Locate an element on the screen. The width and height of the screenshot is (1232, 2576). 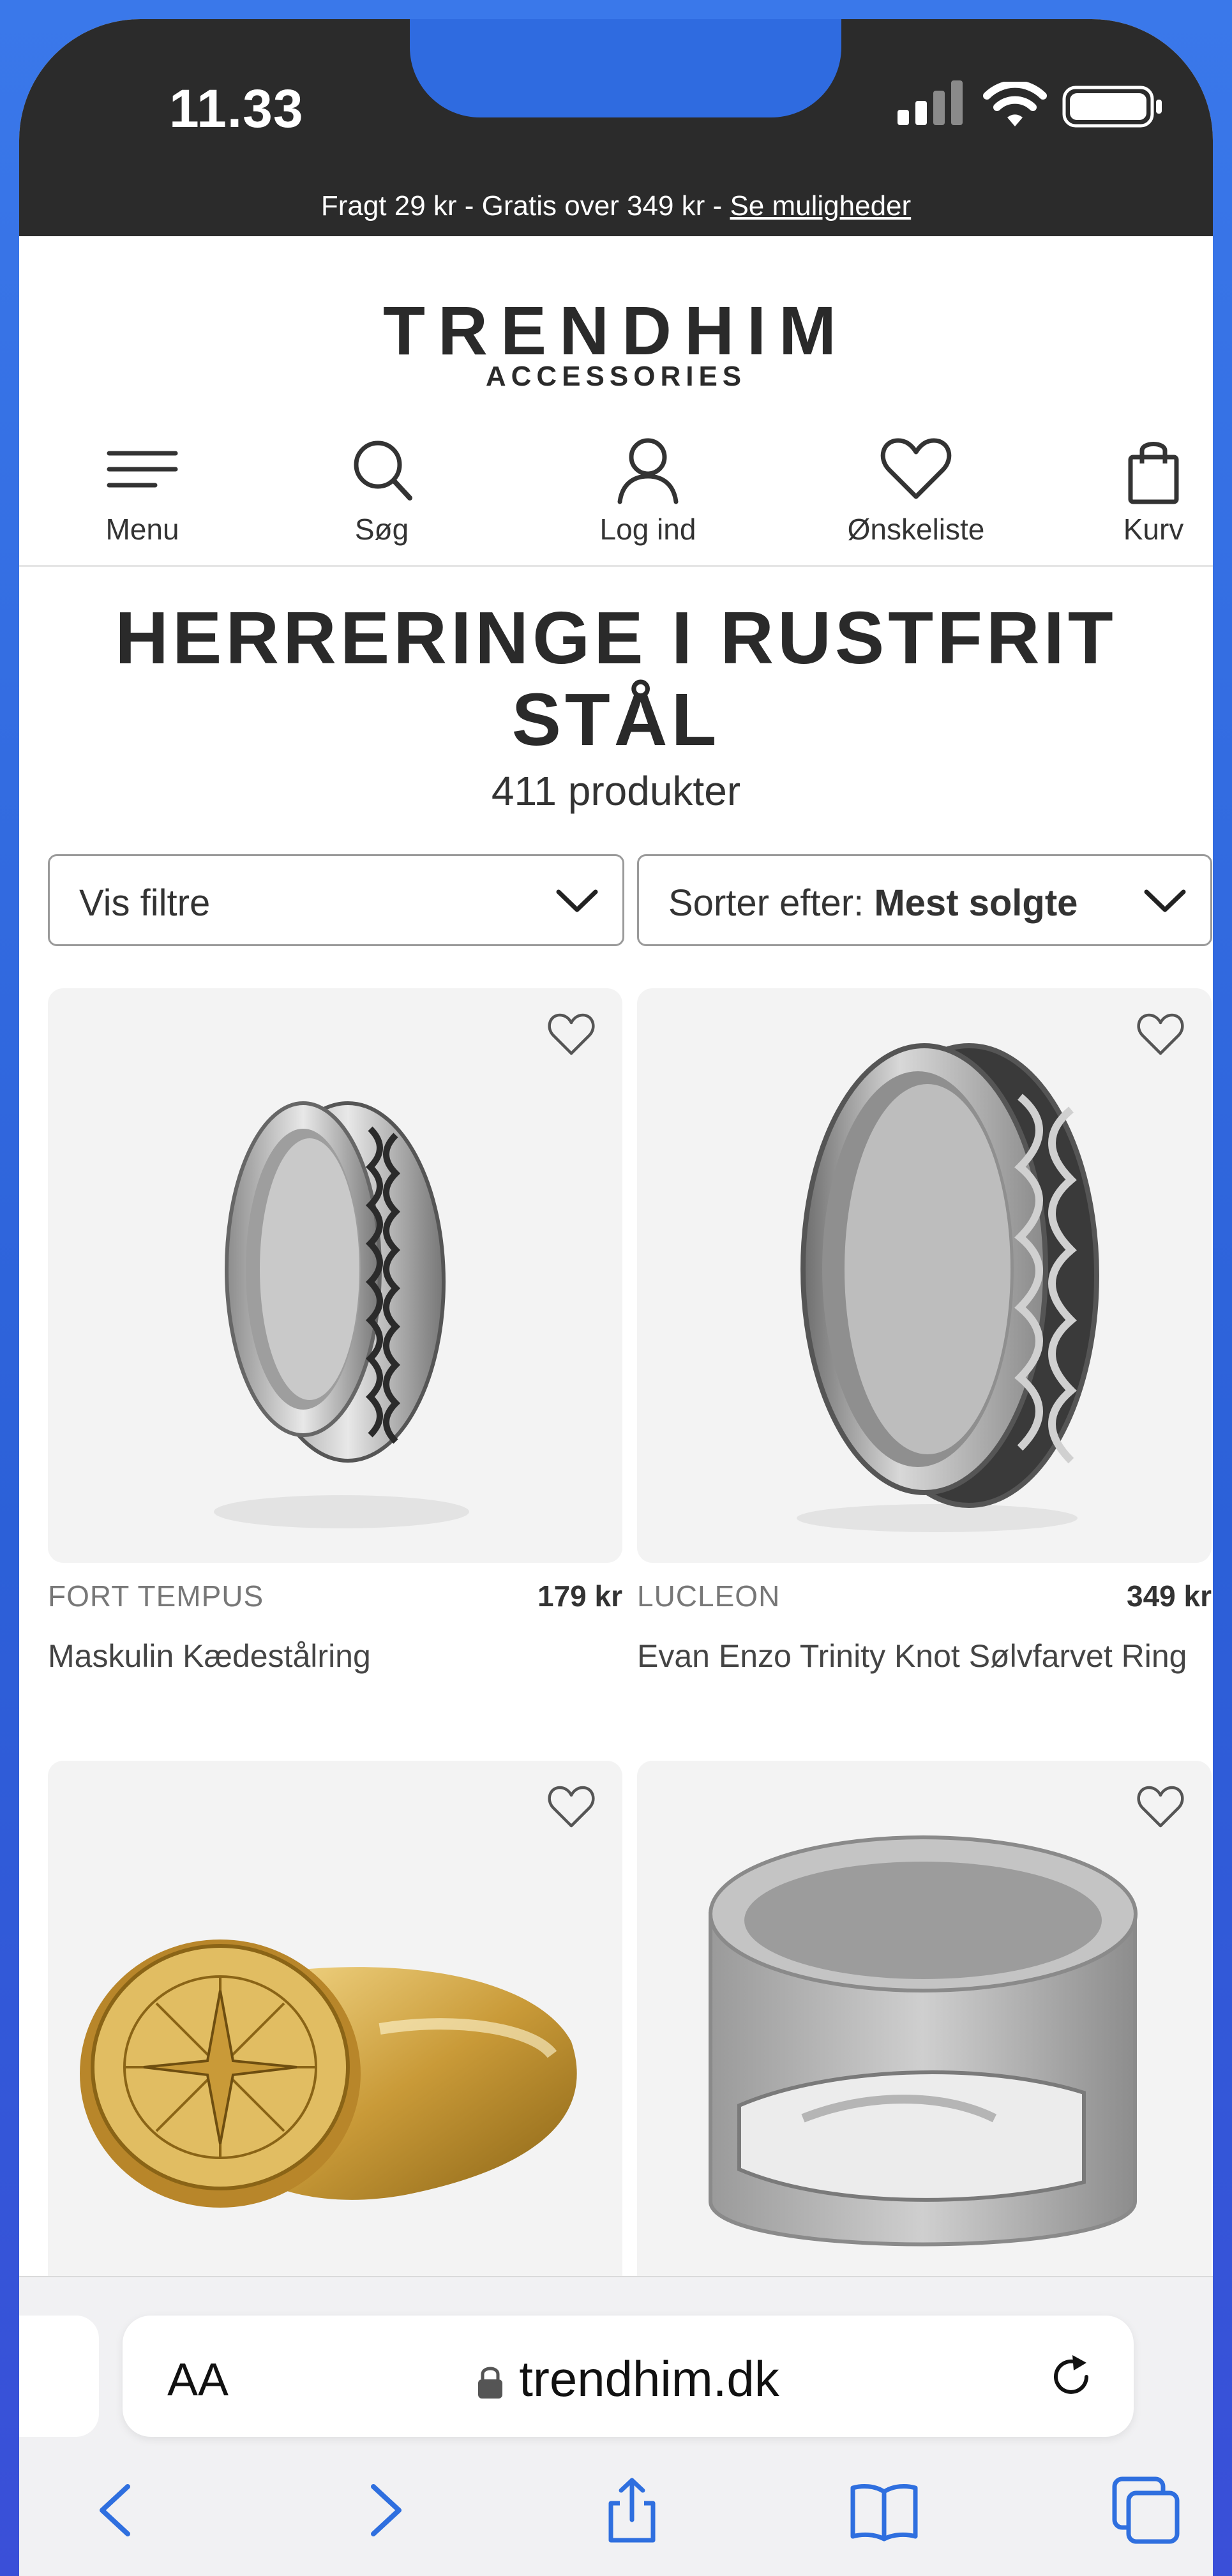
filter-label: Vis filtre is located at coordinates (145, 903).